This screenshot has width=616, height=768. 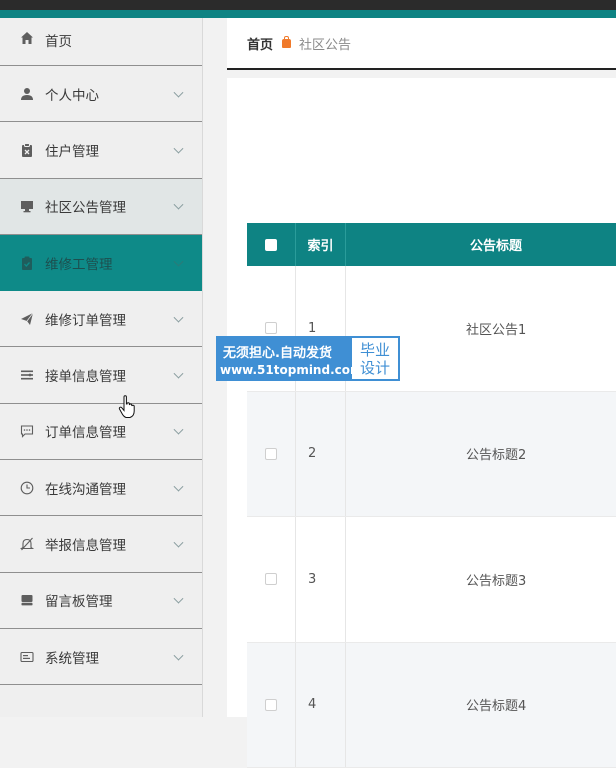 What do you see at coordinates (321, 705) in the screenshot?
I see `row-index: 4` at bounding box center [321, 705].